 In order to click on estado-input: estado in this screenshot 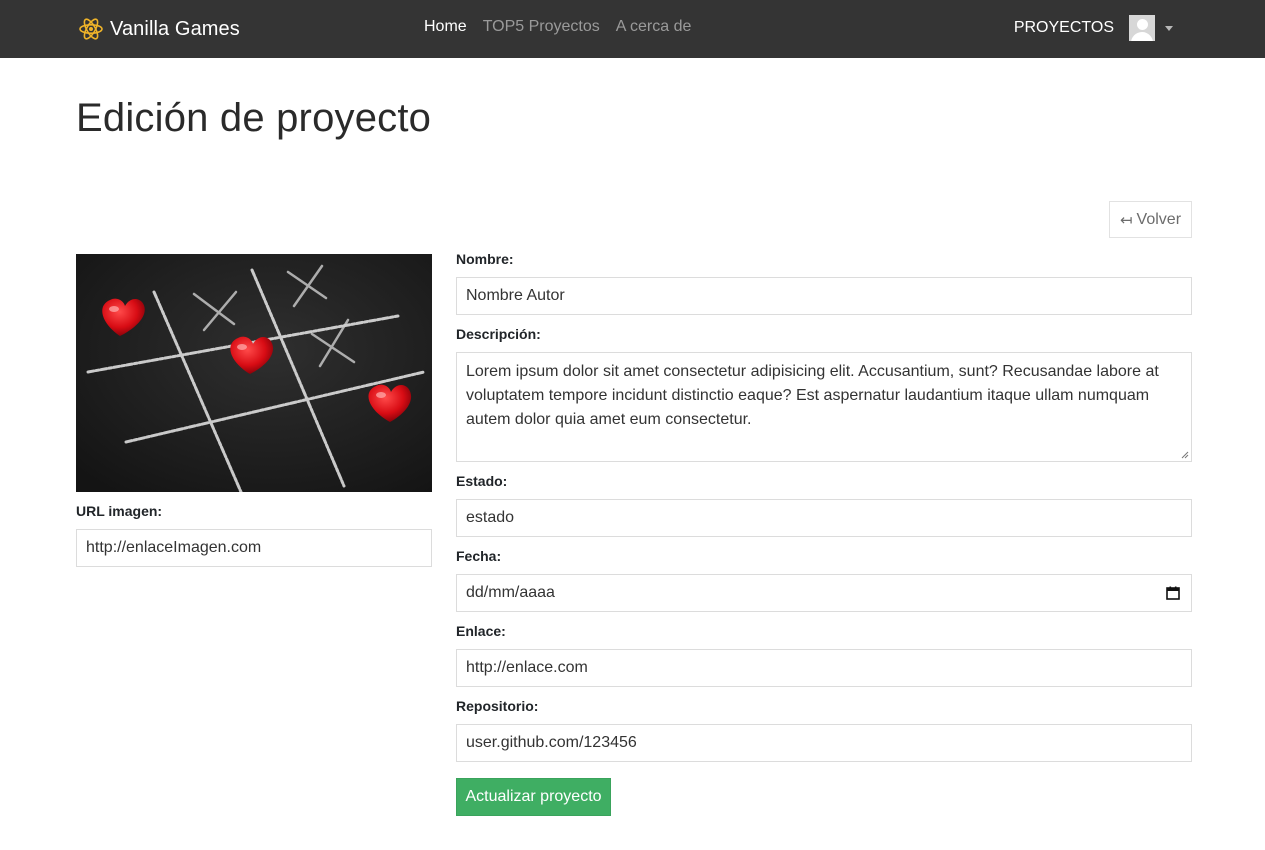, I will do `click(824, 518)`.